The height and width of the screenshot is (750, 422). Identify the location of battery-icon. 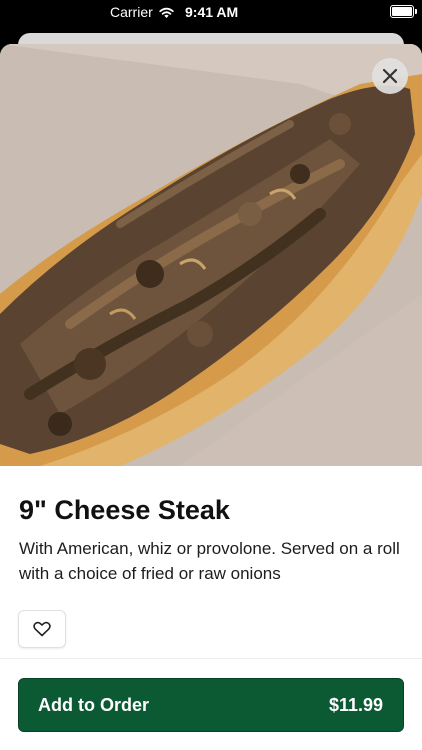
(403, 11).